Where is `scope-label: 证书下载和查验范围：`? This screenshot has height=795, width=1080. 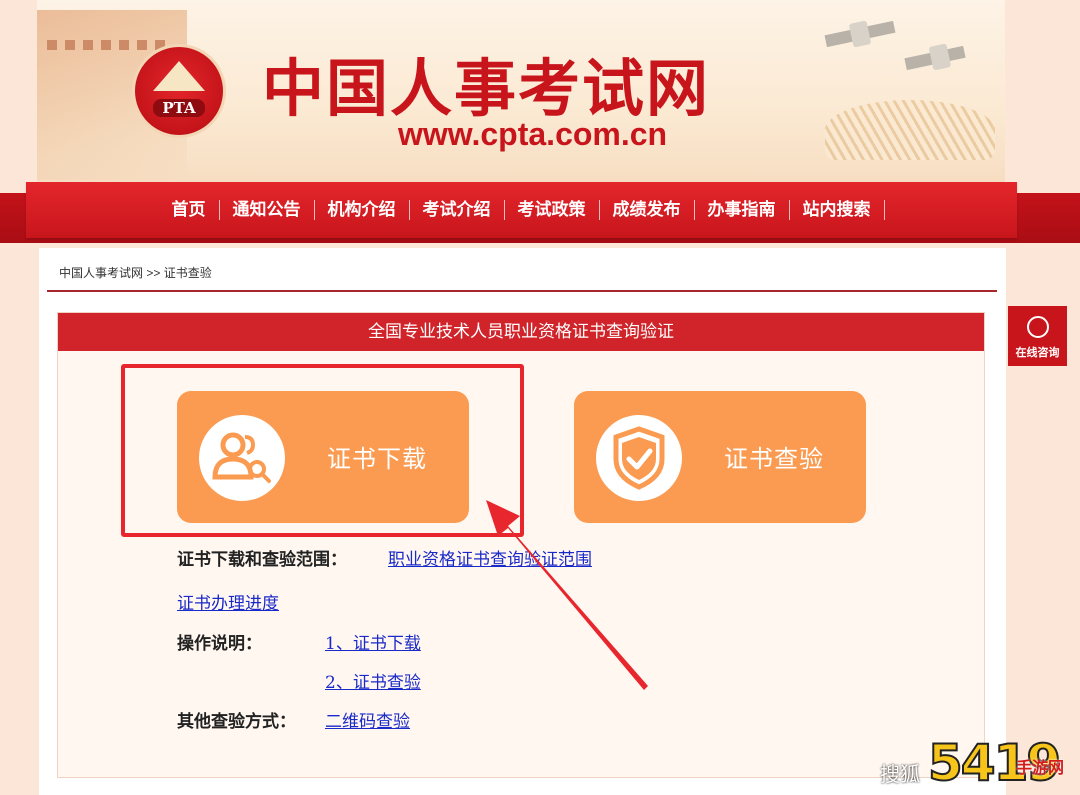 scope-label: 证书下载和查验范围： is located at coordinates (262, 560).